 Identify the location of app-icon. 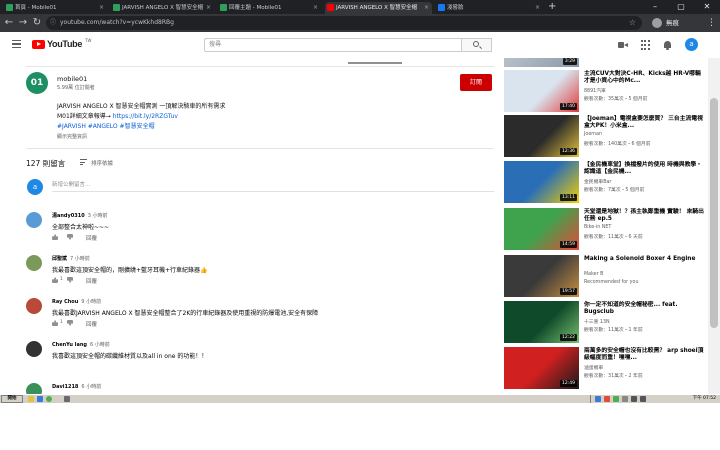
(67, 399).